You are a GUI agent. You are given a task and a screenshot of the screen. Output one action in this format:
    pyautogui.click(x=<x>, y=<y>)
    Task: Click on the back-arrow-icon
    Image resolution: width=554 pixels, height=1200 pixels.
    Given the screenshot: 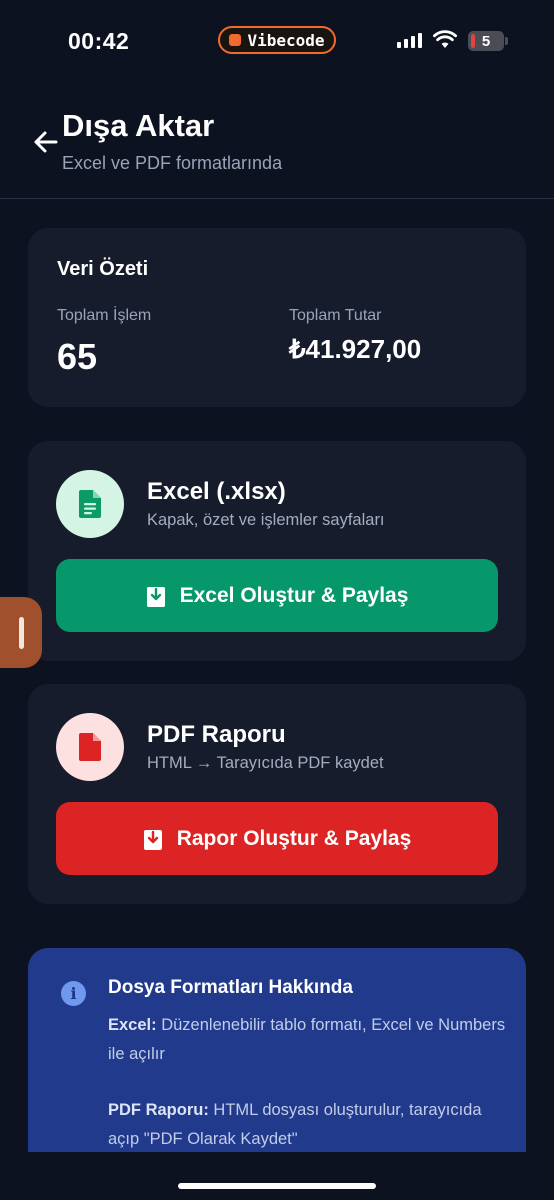 What is the action you would take?
    pyautogui.click(x=46, y=142)
    